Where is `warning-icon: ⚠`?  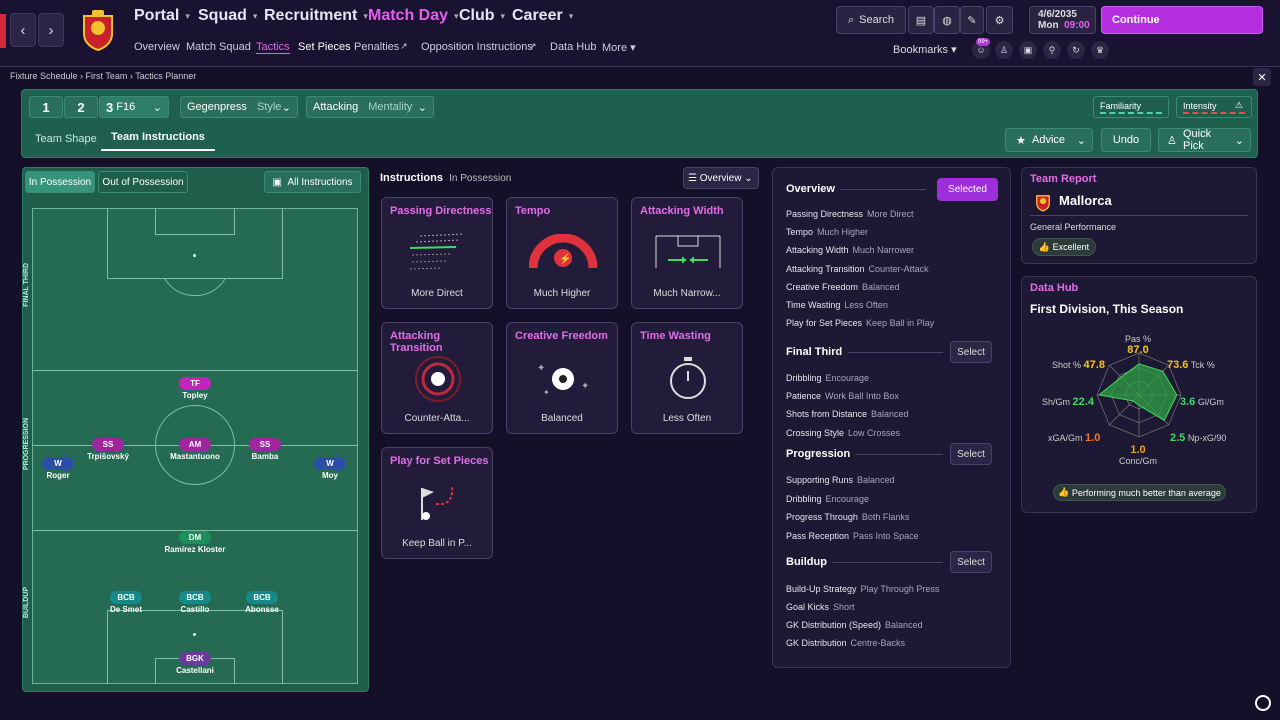 warning-icon: ⚠ is located at coordinates (1238, 105).